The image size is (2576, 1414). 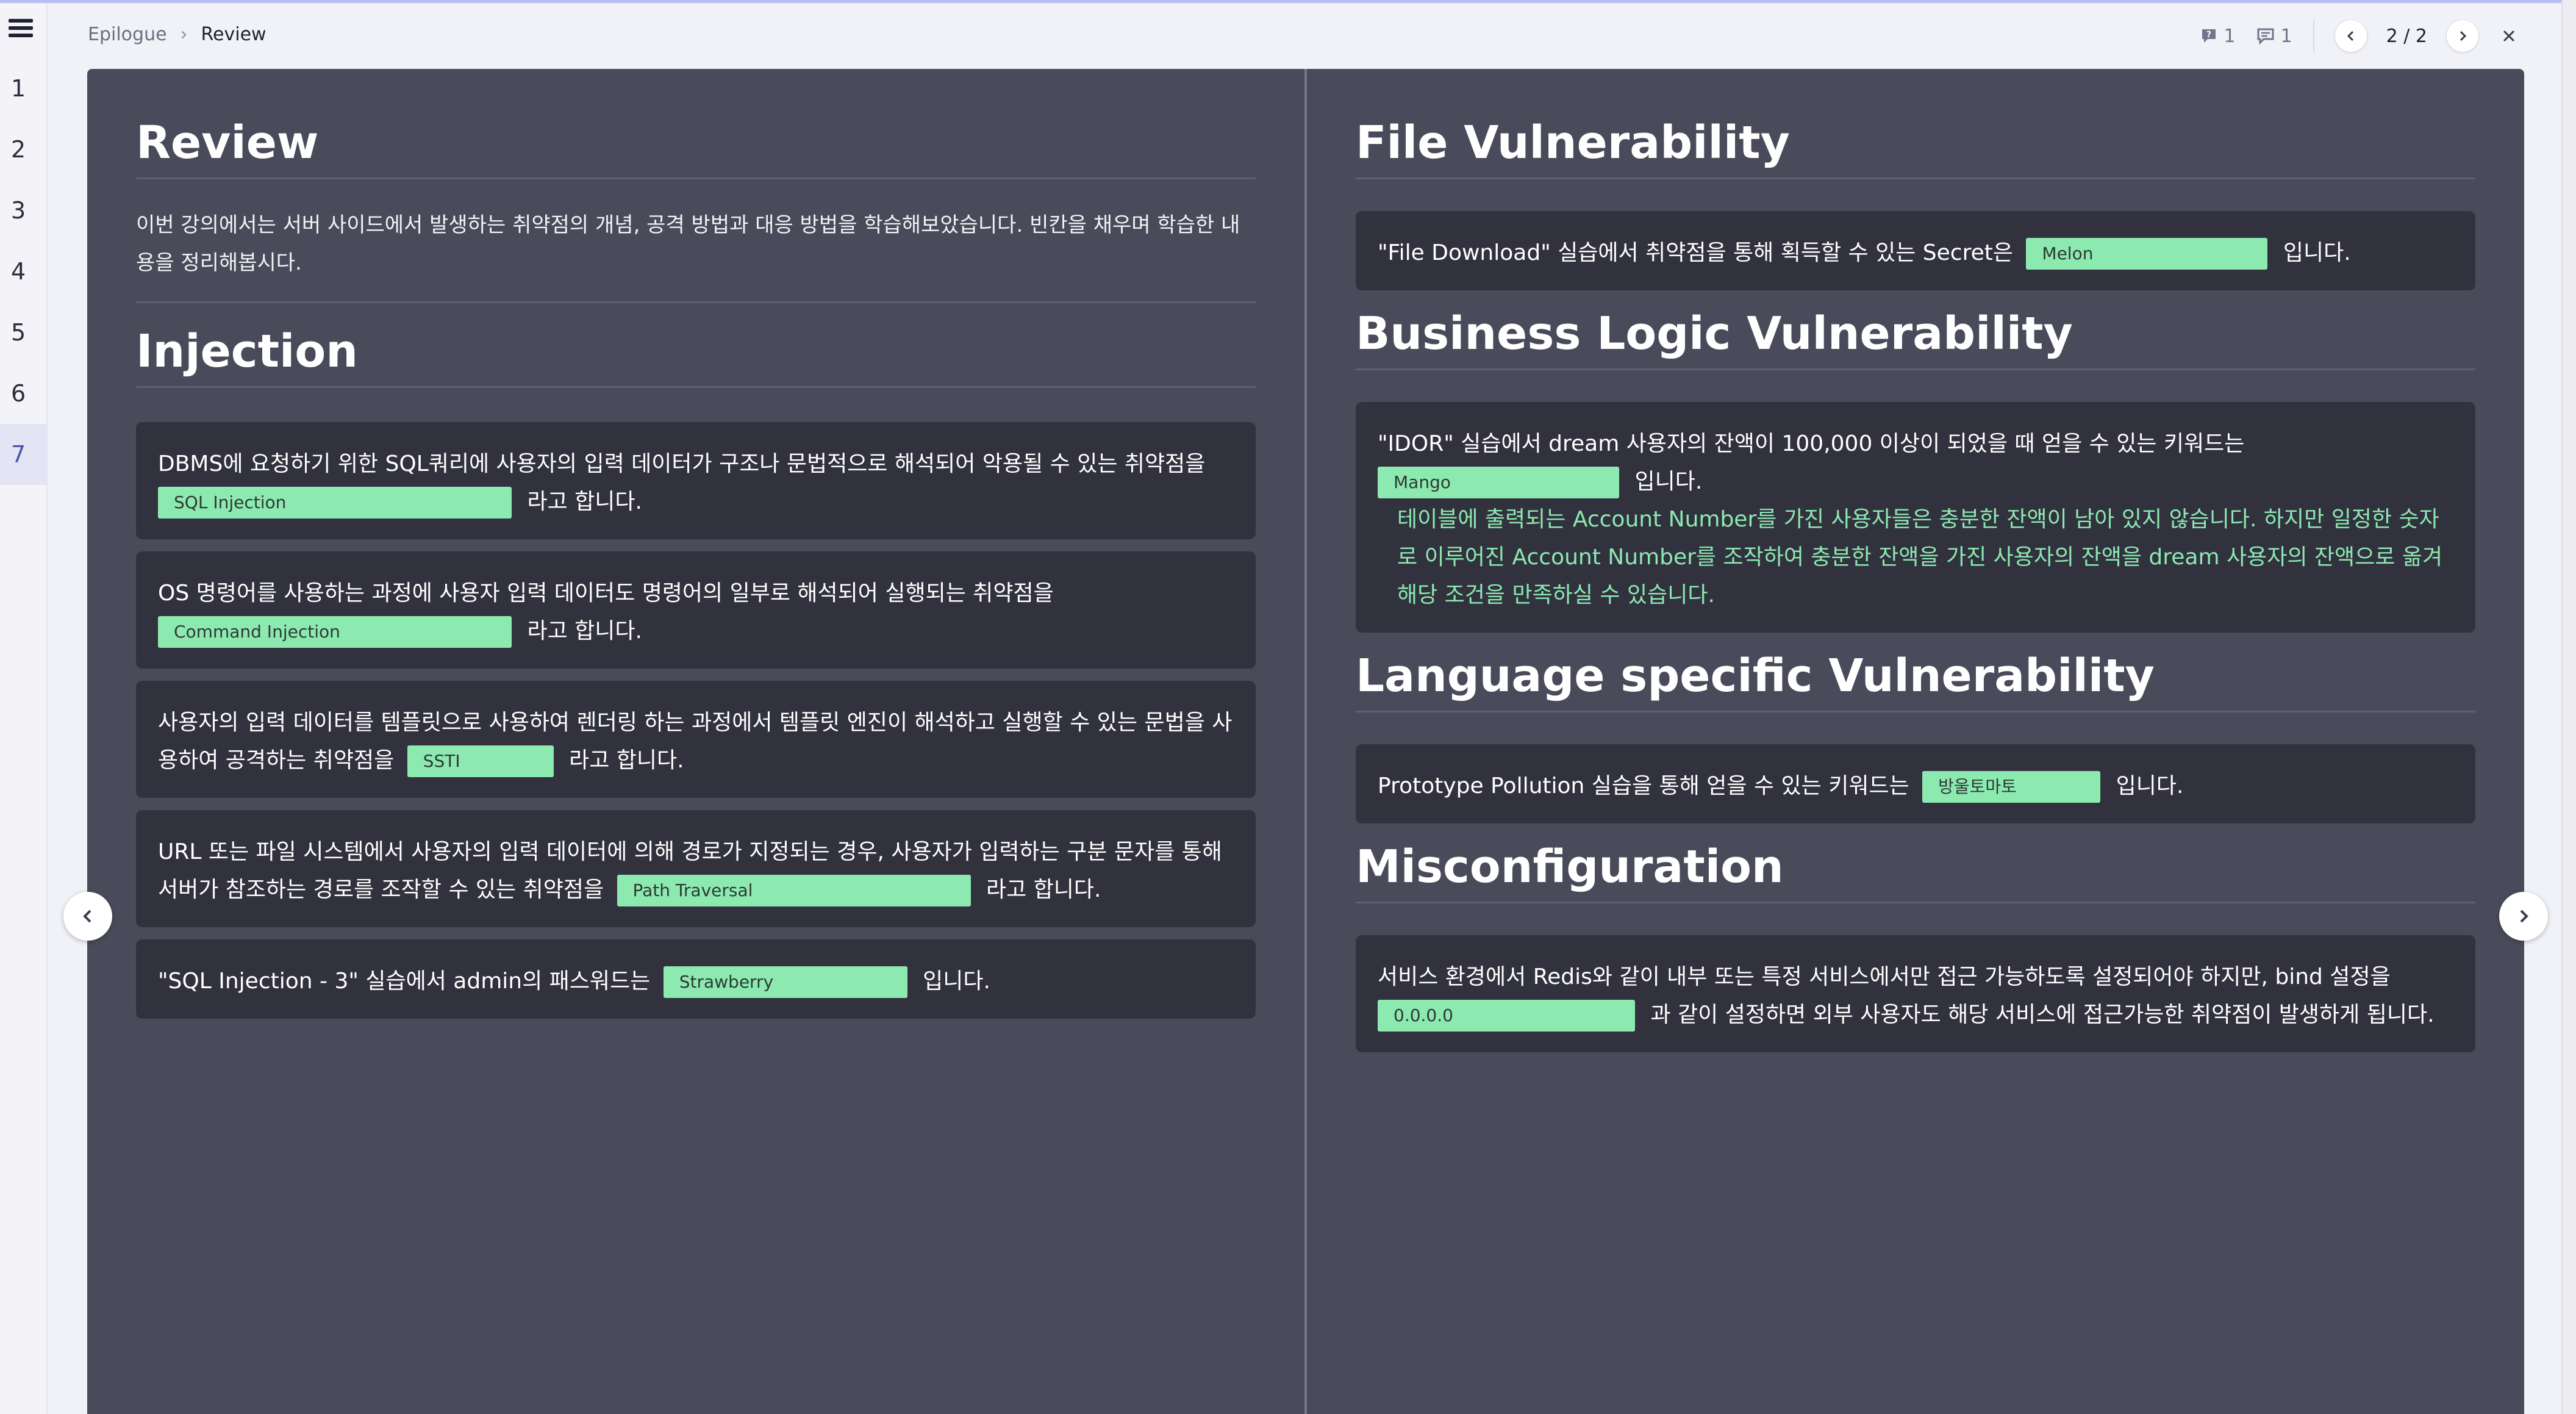 I want to click on answer-blank: Command Injection, so click(x=335, y=632).